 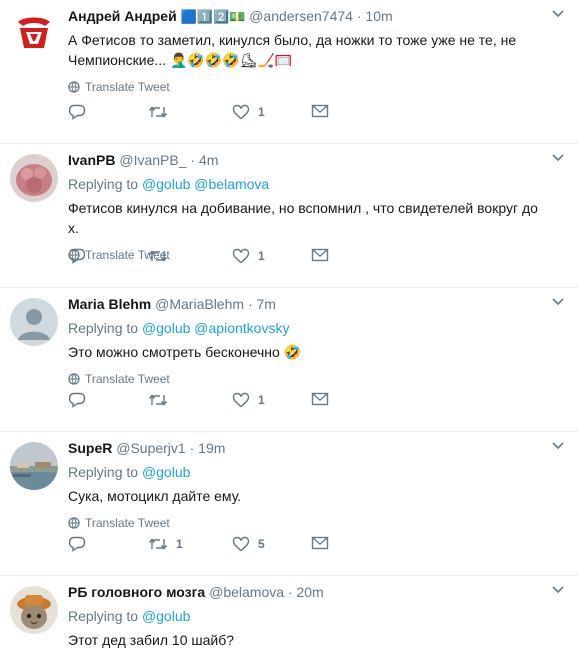 I want to click on username: @Superjv1, so click(x=150, y=448).